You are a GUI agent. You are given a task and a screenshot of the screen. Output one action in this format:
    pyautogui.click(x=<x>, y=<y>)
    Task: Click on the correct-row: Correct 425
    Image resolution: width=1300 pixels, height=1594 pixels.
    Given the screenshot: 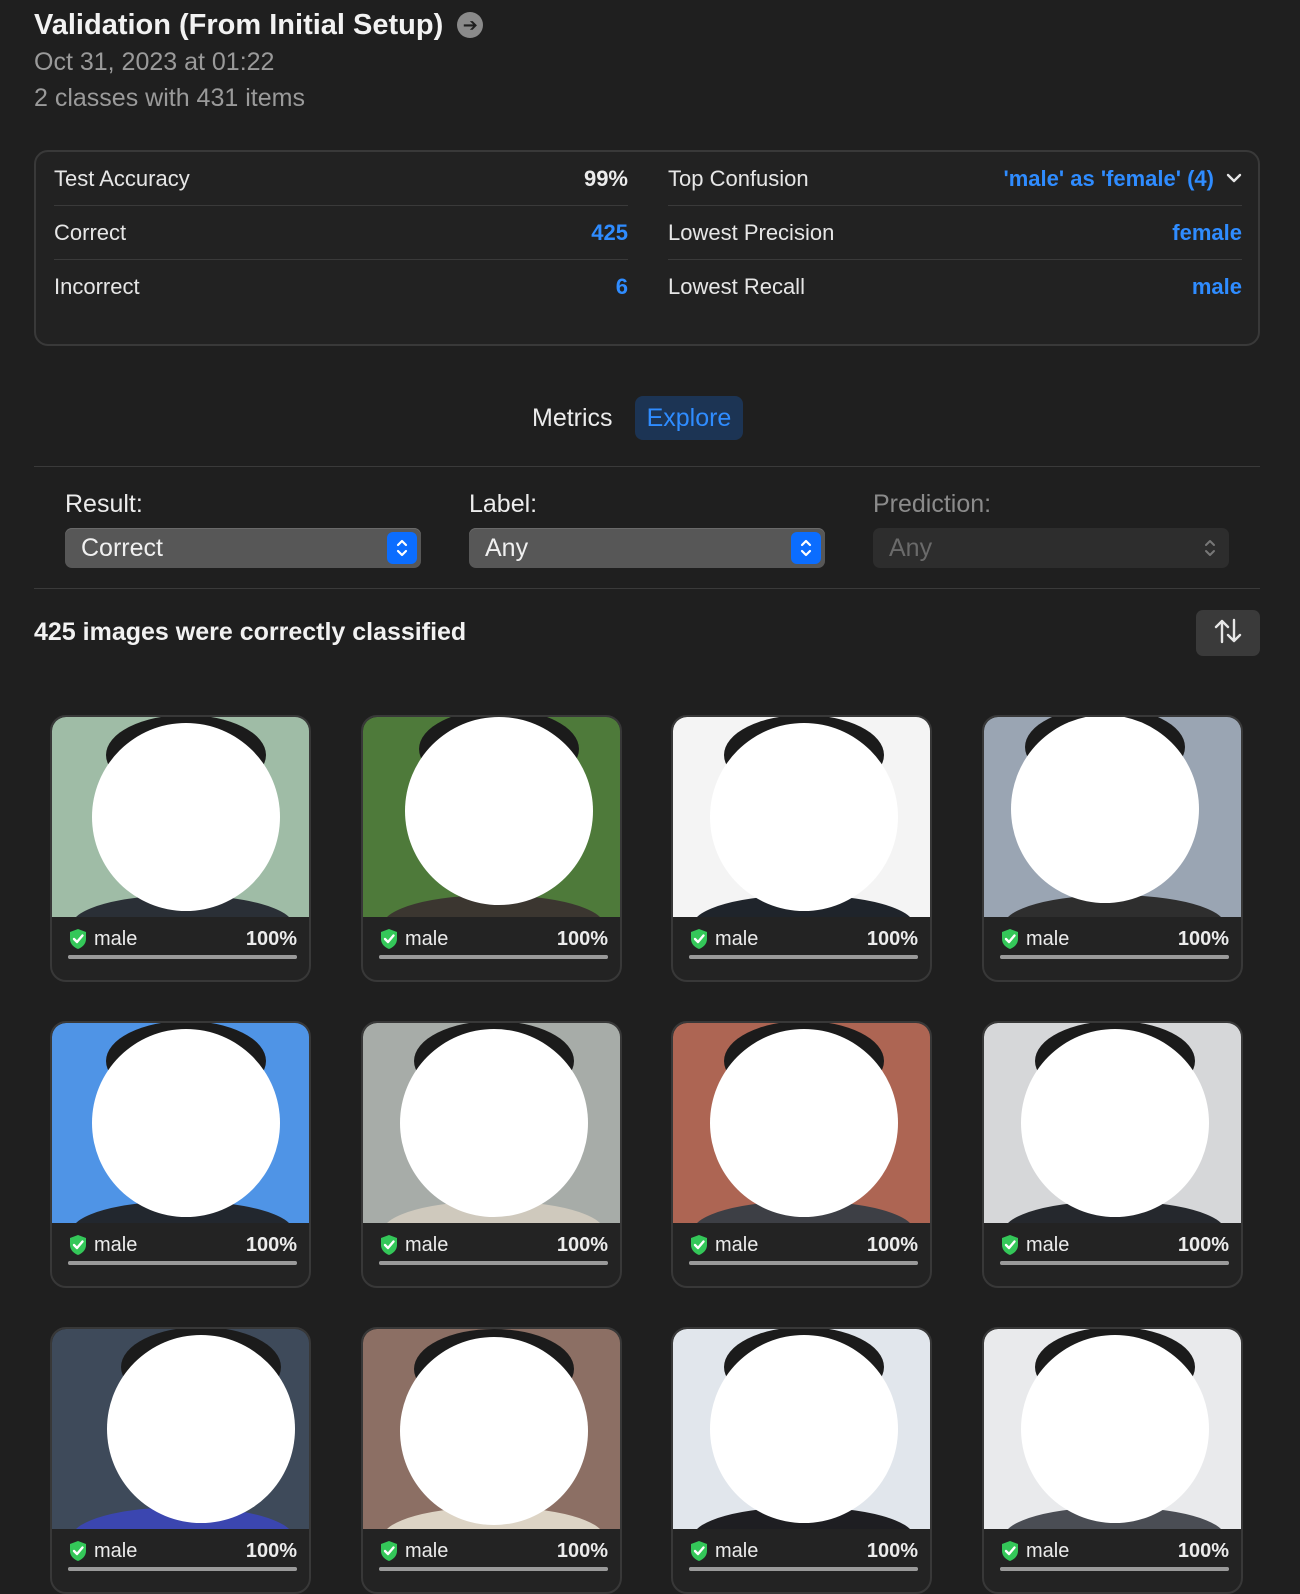 What is the action you would take?
    pyautogui.click(x=341, y=233)
    